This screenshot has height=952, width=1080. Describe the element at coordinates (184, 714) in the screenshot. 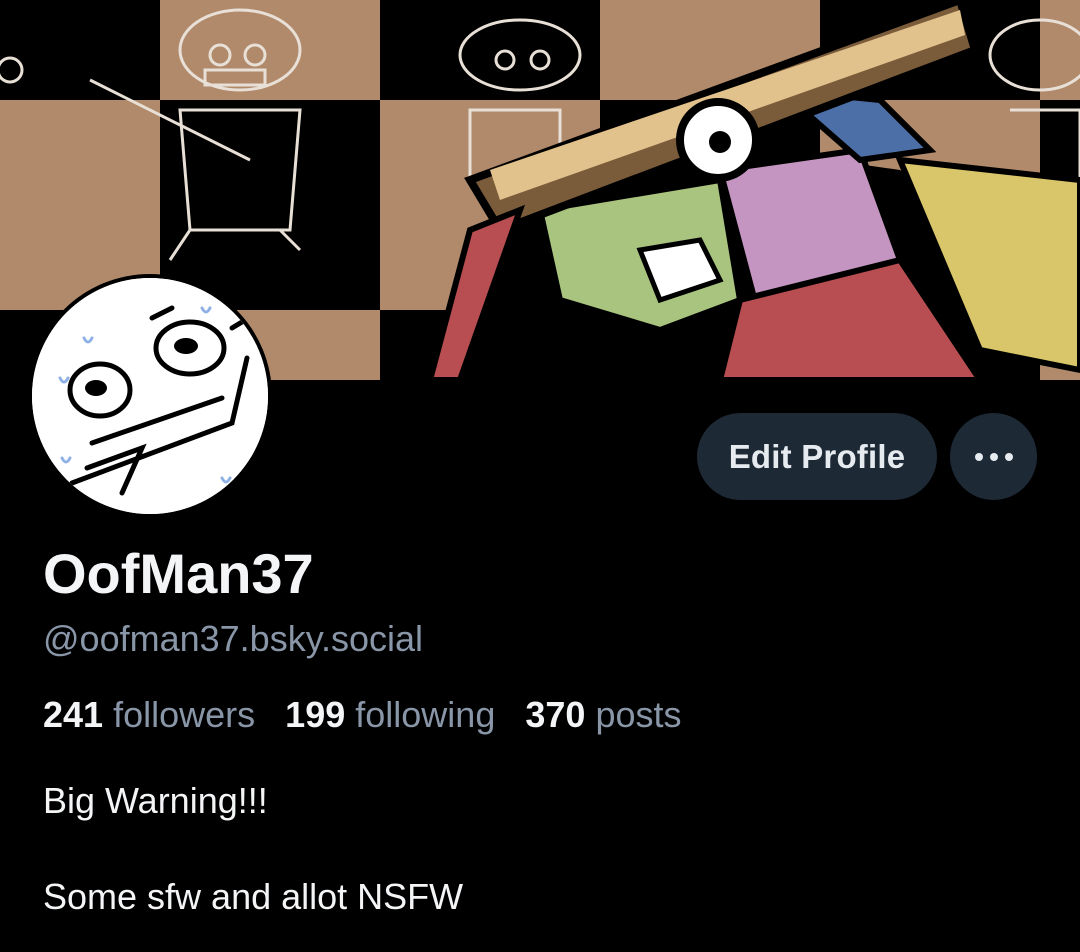

I see `followers-label: followers` at that location.